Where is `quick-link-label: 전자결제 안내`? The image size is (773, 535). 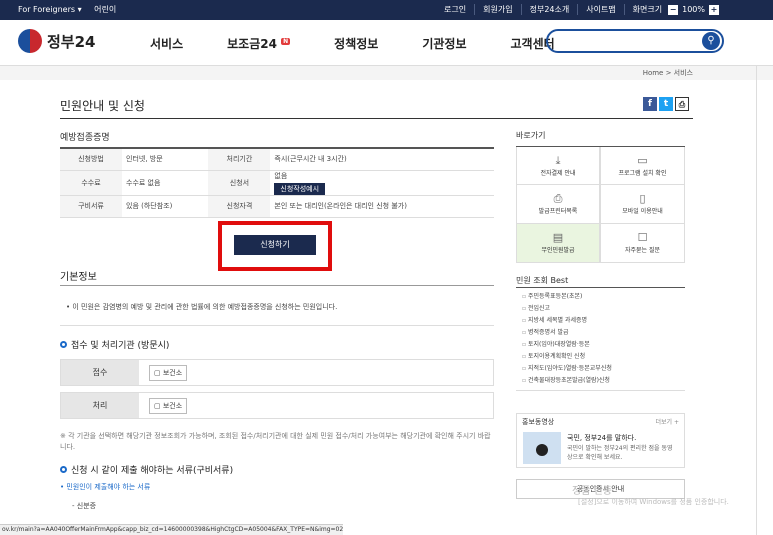 quick-link-label: 전자결제 안내 is located at coordinates (558, 173).